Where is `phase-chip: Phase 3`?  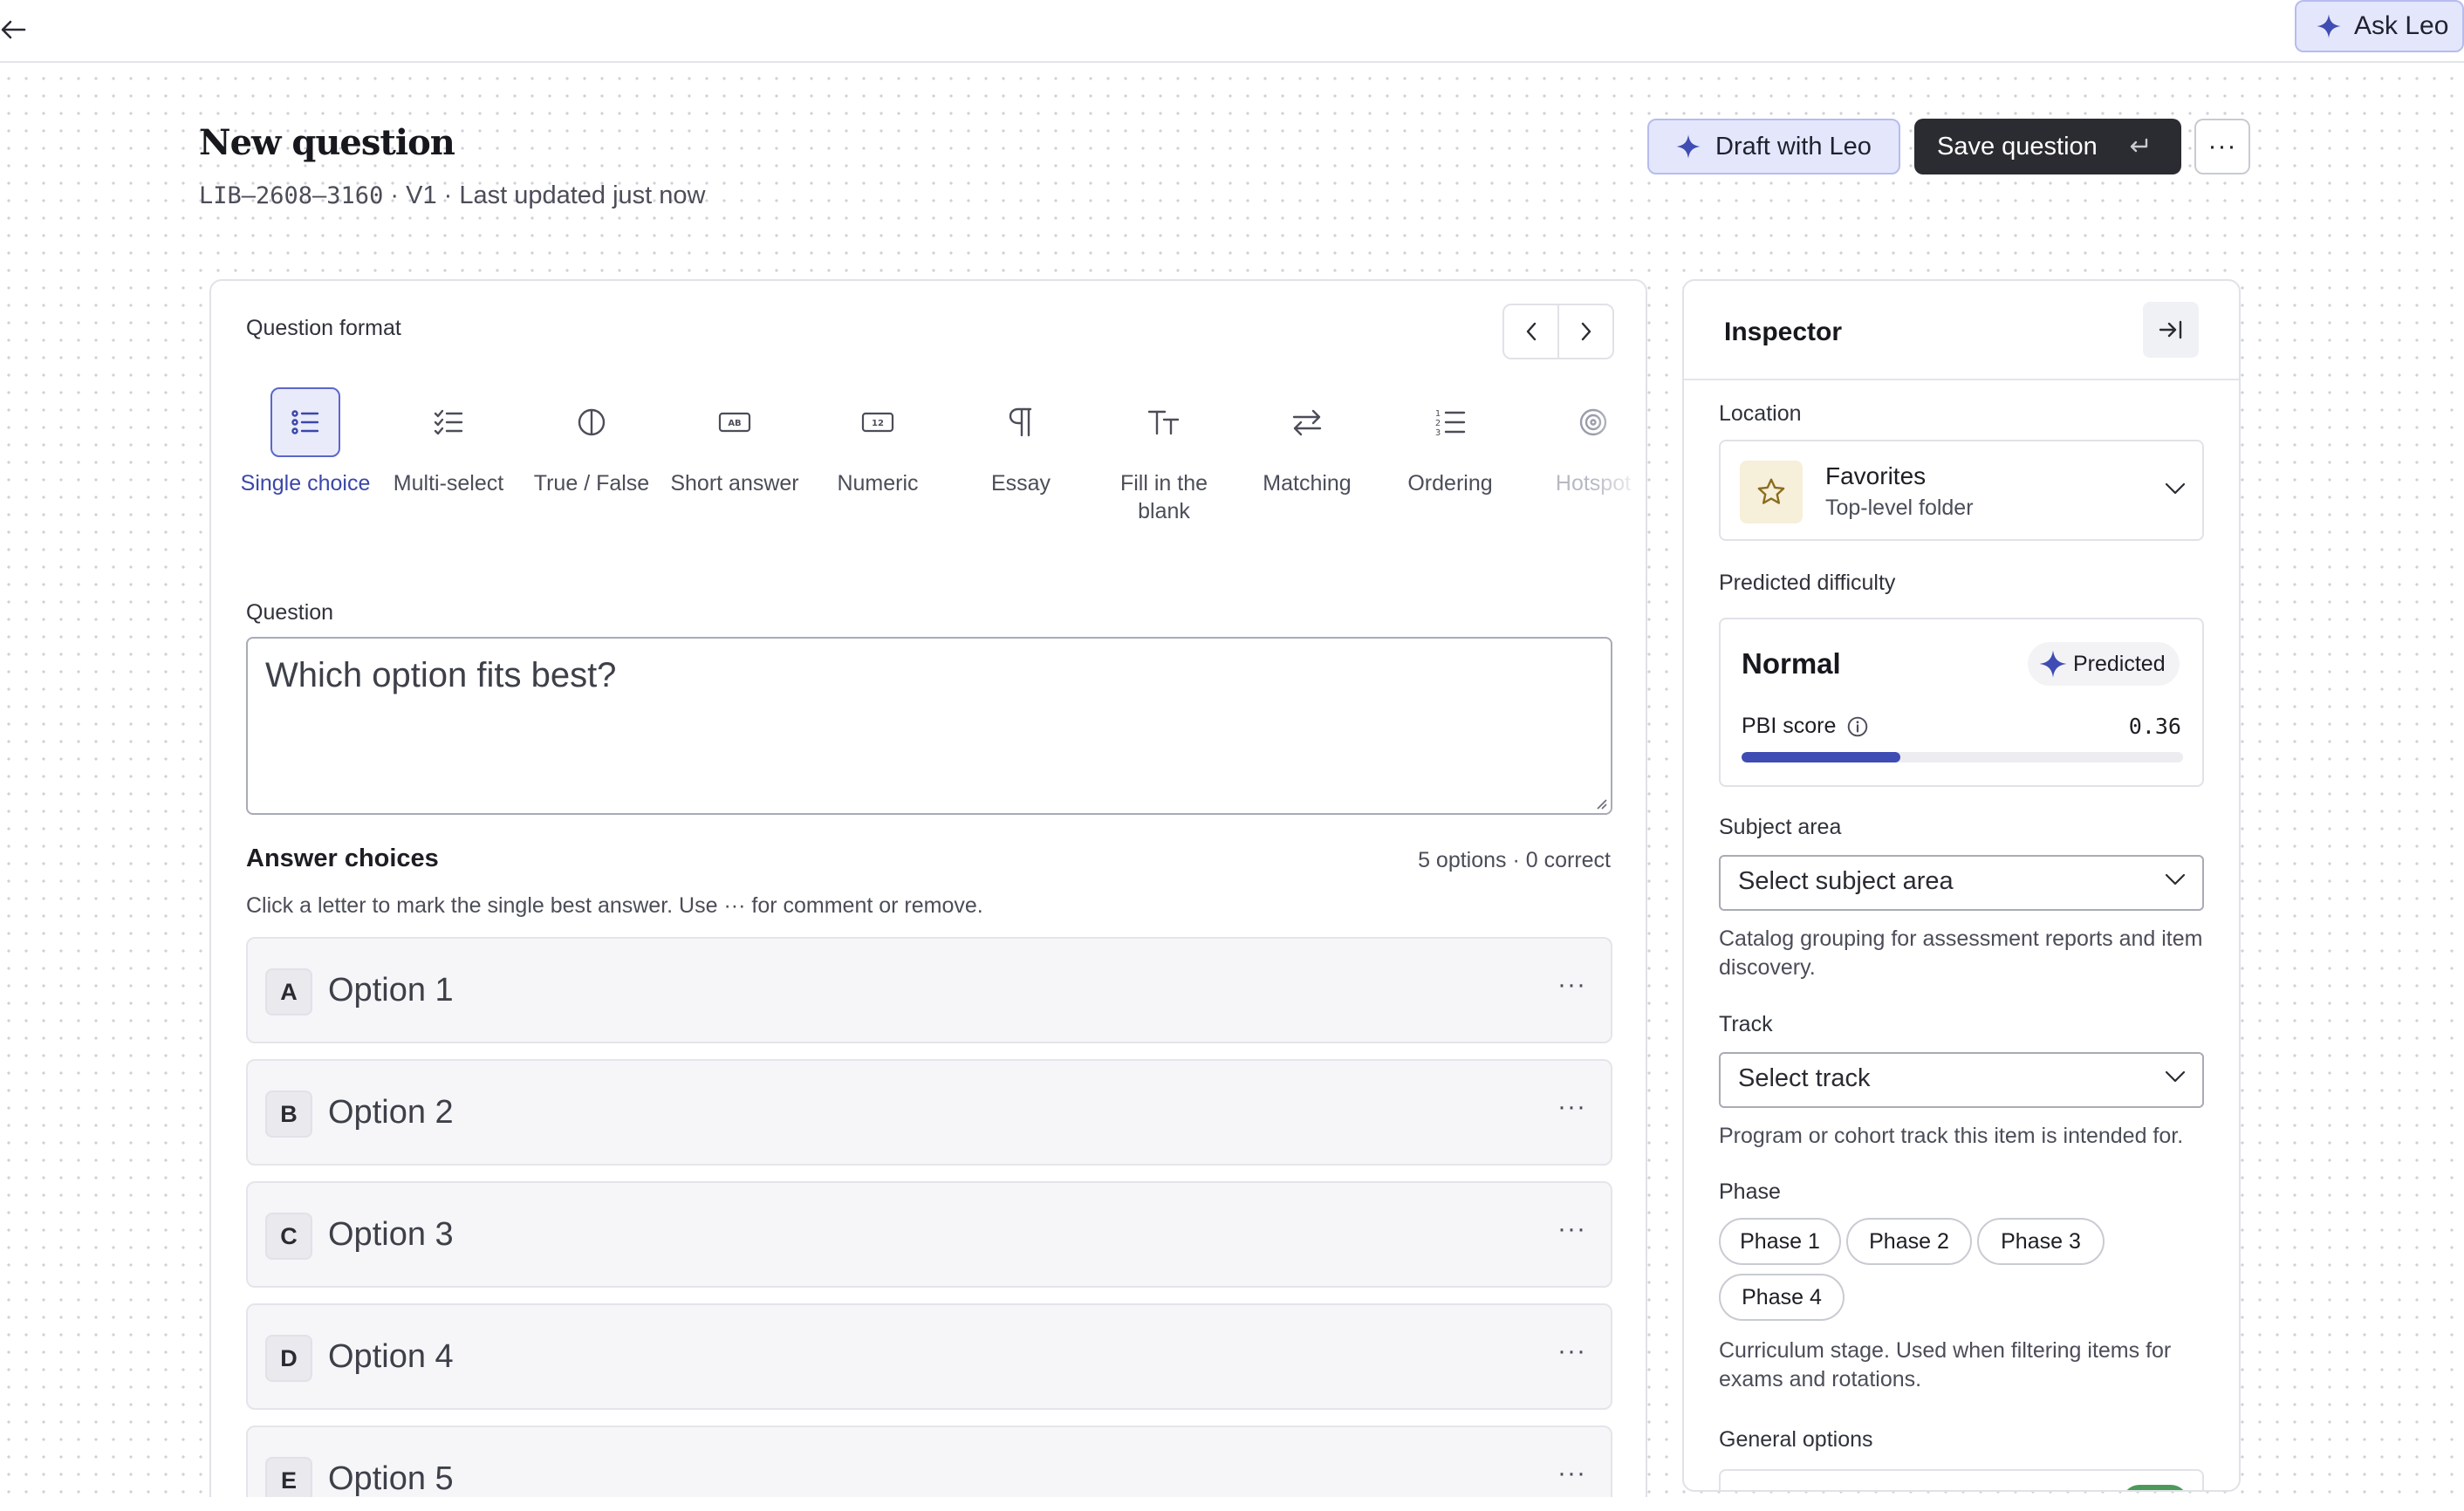
phase-chip: Phase 3 is located at coordinates (2041, 1241).